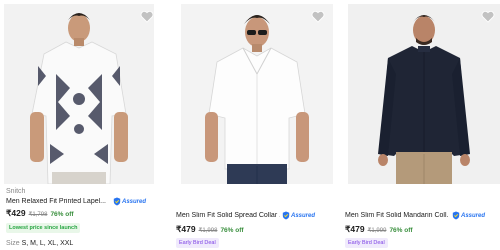  Describe the element at coordinates (16, 191) in the screenshot. I see `brand-name: Snitch` at that location.